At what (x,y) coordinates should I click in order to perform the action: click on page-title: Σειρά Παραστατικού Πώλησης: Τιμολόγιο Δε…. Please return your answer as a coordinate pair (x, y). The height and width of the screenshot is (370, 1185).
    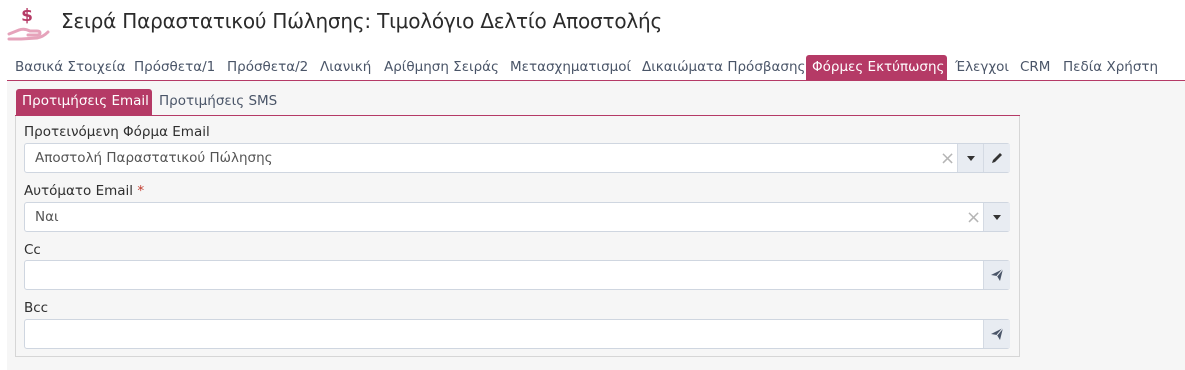
    Looking at the image, I should click on (362, 21).